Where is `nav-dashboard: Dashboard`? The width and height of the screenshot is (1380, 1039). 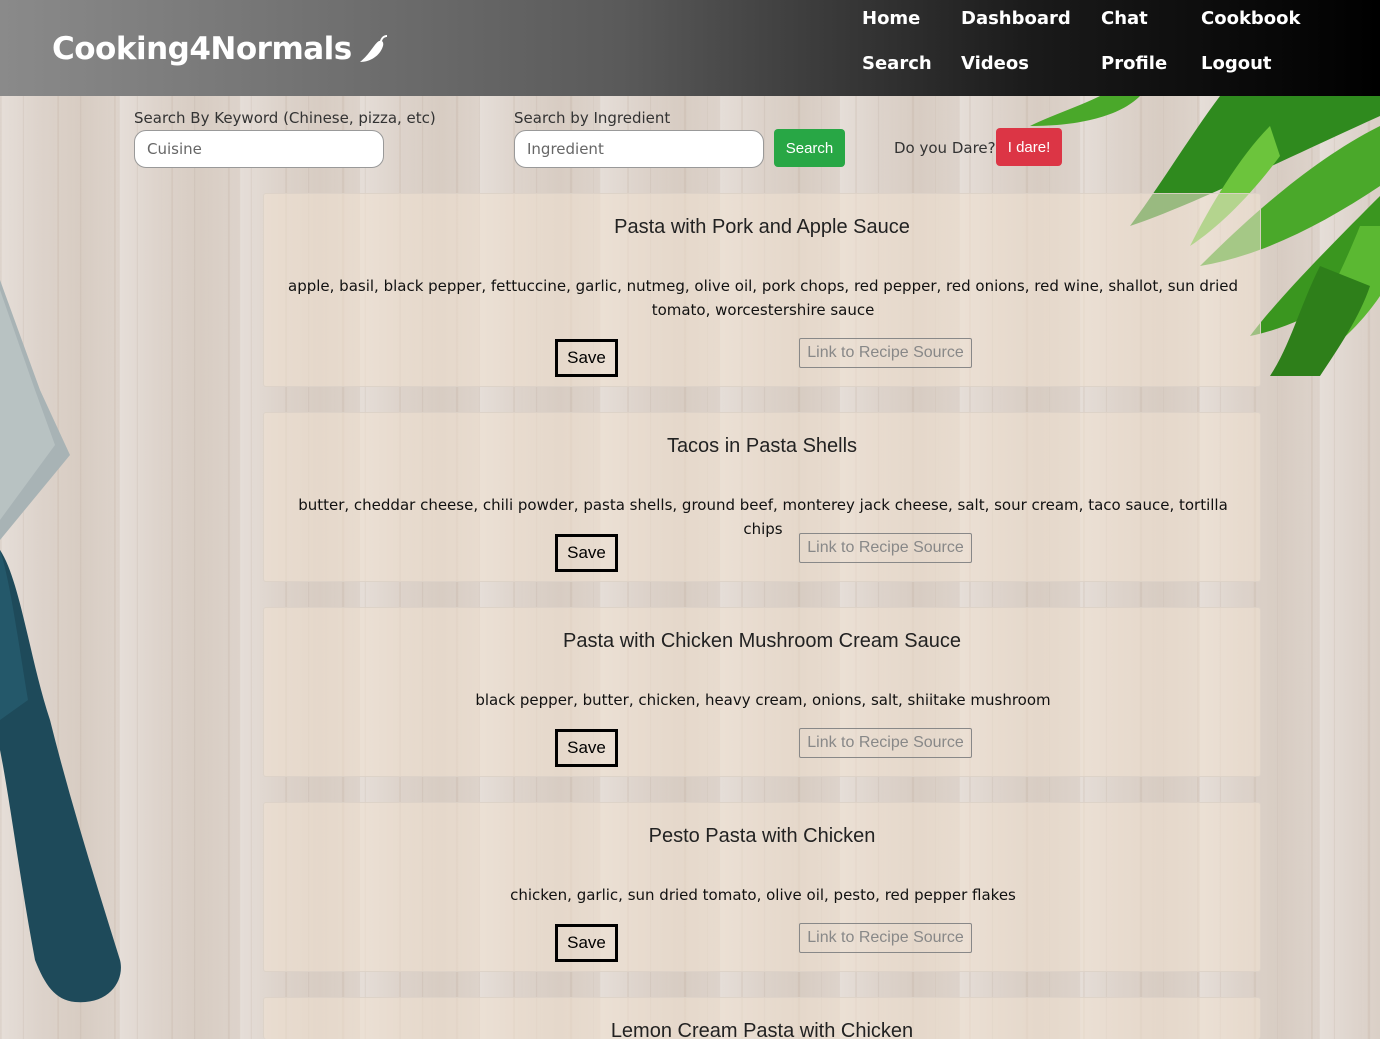 nav-dashboard: Dashboard is located at coordinates (1016, 18).